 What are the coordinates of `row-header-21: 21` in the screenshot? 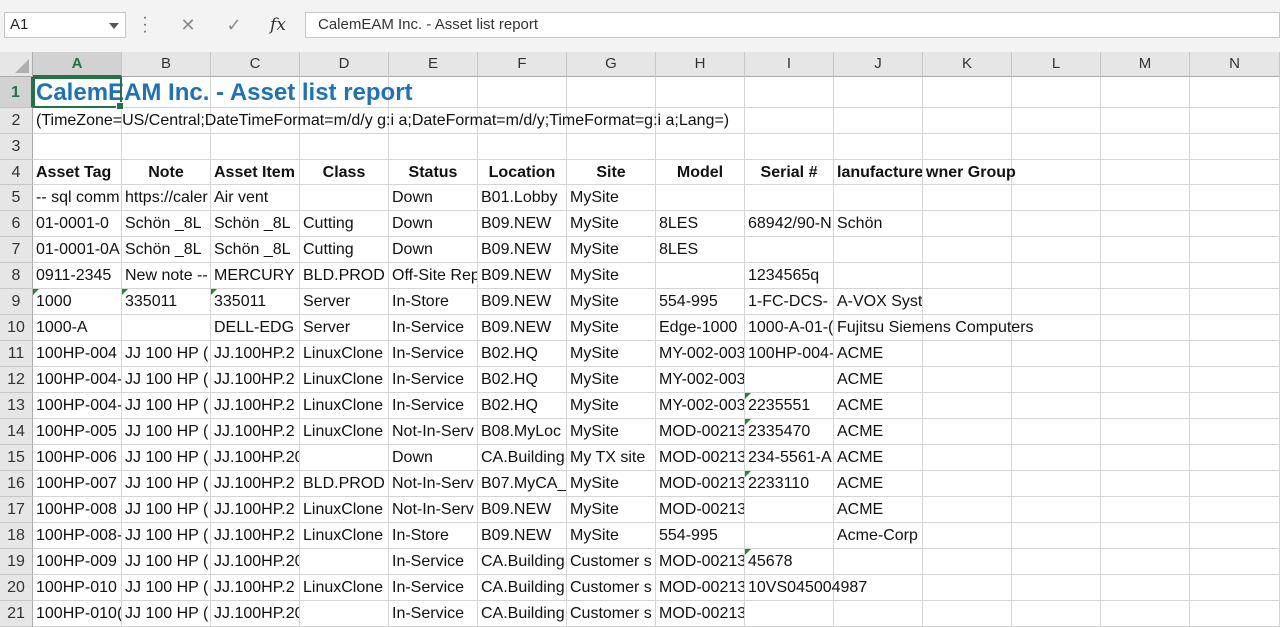 It's located at (16, 614).